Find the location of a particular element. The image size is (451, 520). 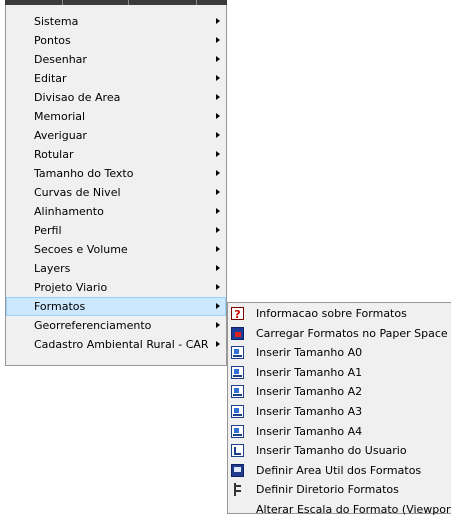

menu-item-label: Memorial is located at coordinates (60, 116).